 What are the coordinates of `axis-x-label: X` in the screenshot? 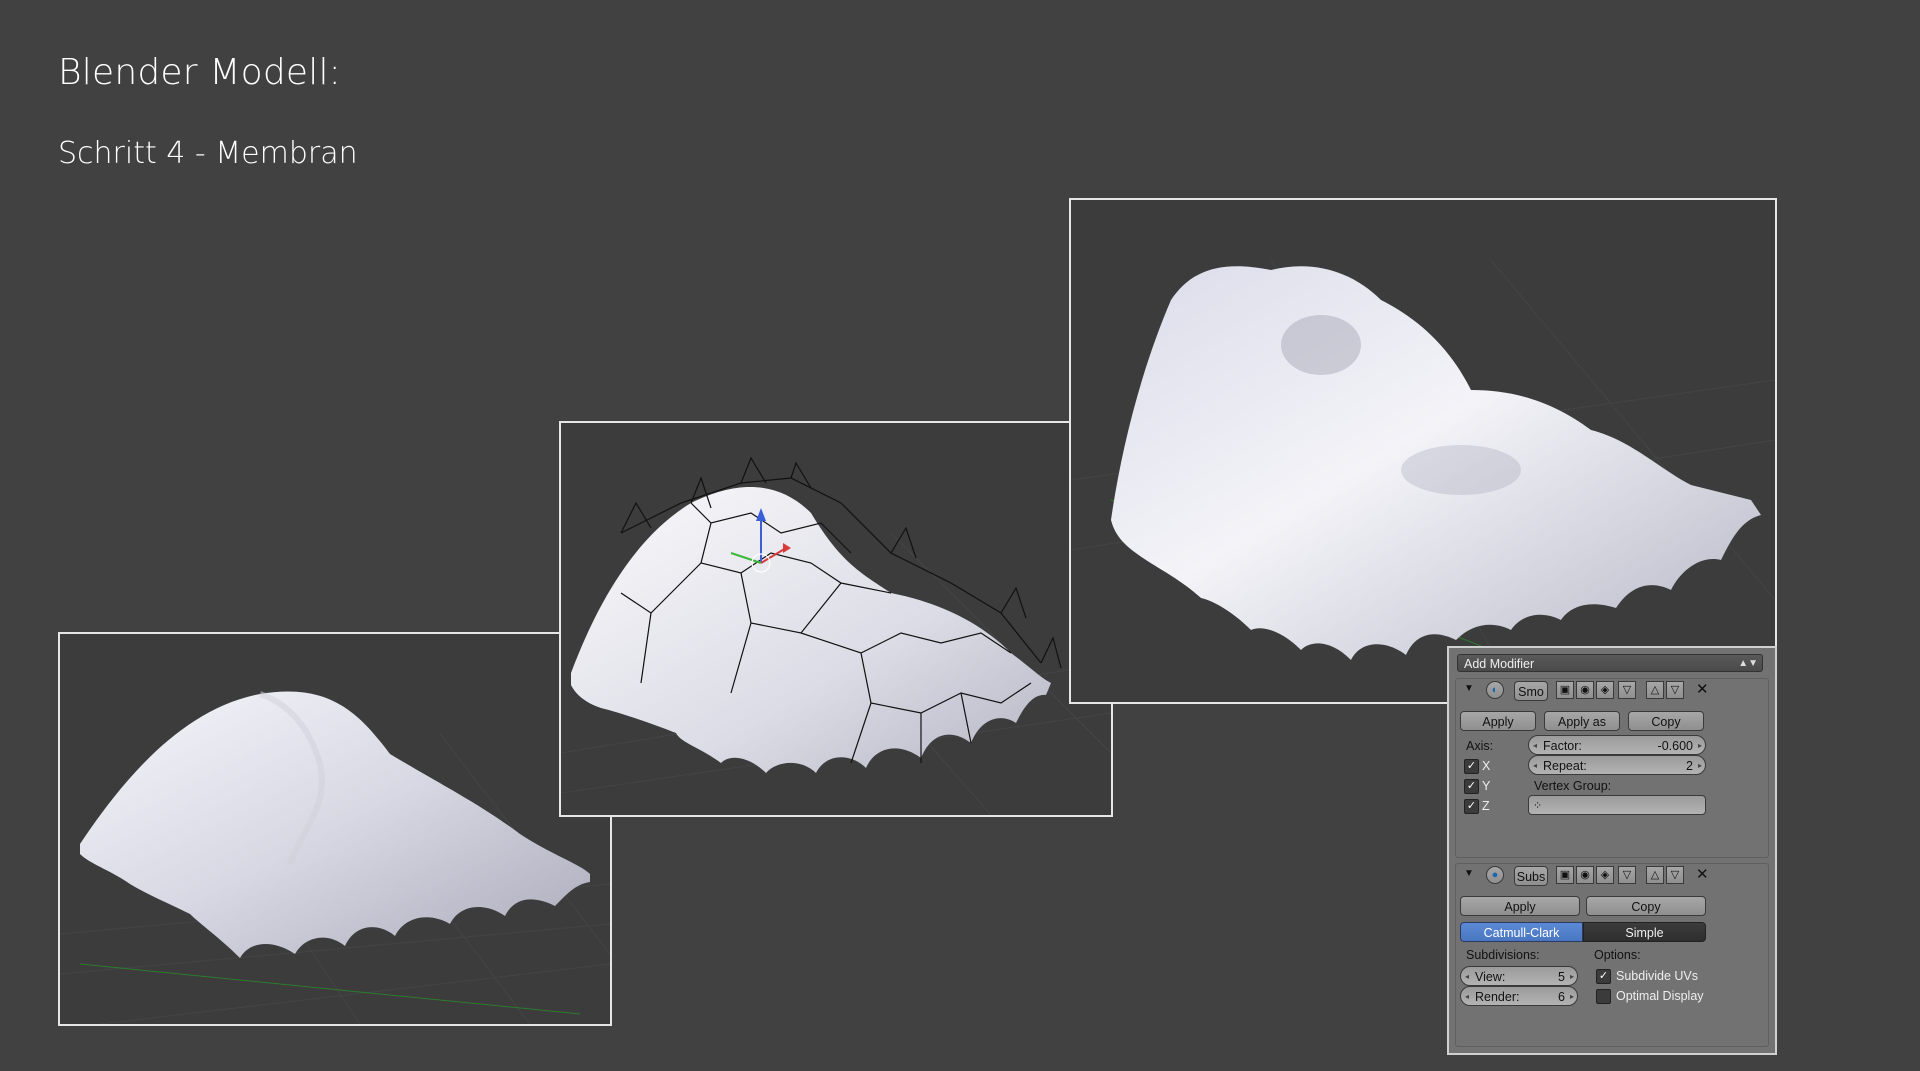 It's located at (1486, 766).